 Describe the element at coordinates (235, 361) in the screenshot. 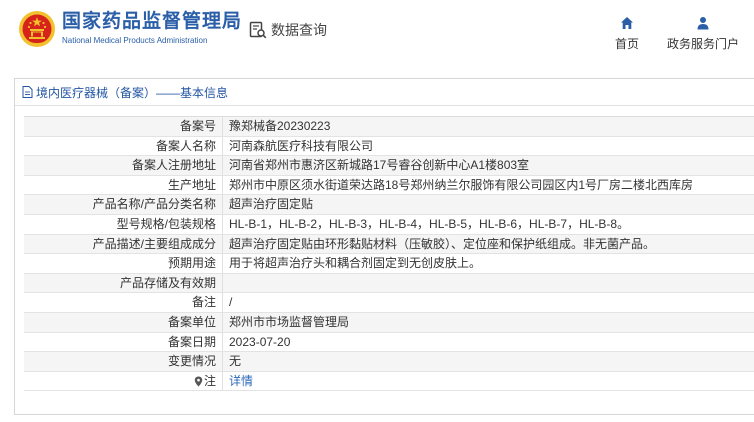

I see `row-value-change-status: 无` at that location.